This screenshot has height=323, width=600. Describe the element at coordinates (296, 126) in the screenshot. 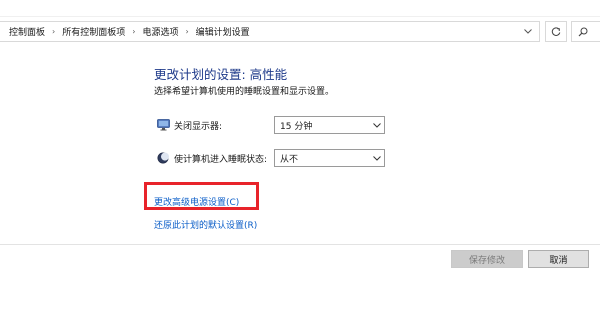

I see `display-off-value: 15 分钟` at that location.